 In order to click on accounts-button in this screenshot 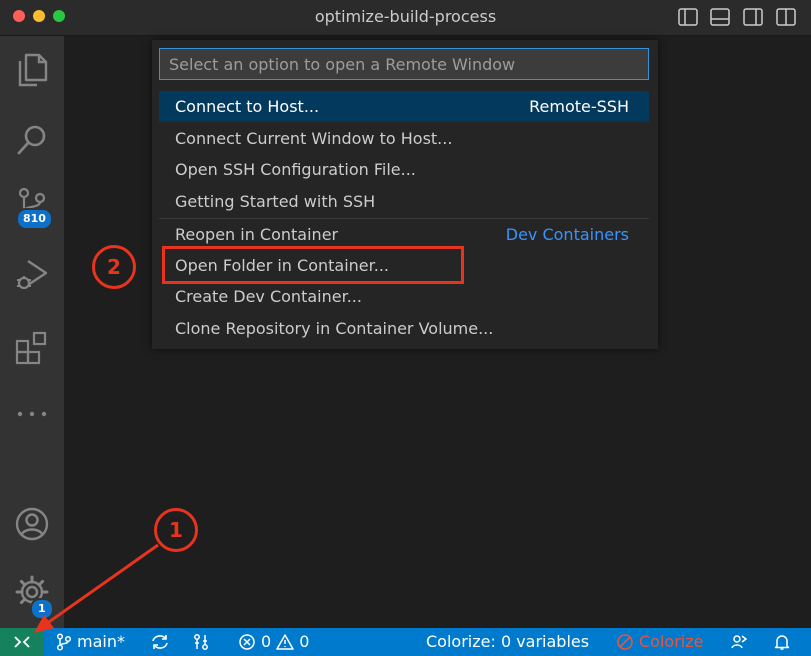, I will do `click(32, 524)`.